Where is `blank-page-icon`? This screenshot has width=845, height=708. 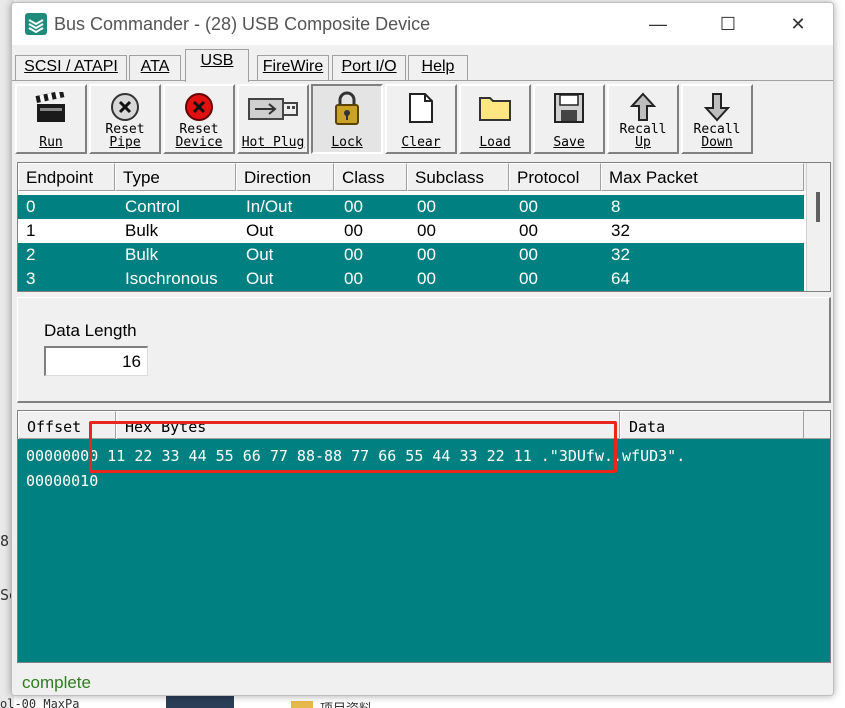
blank-page-icon is located at coordinates (421, 108).